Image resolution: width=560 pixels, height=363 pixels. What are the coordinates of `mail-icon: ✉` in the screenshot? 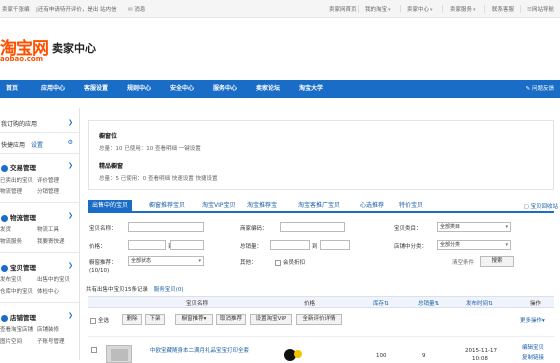 It's located at (130, 10).